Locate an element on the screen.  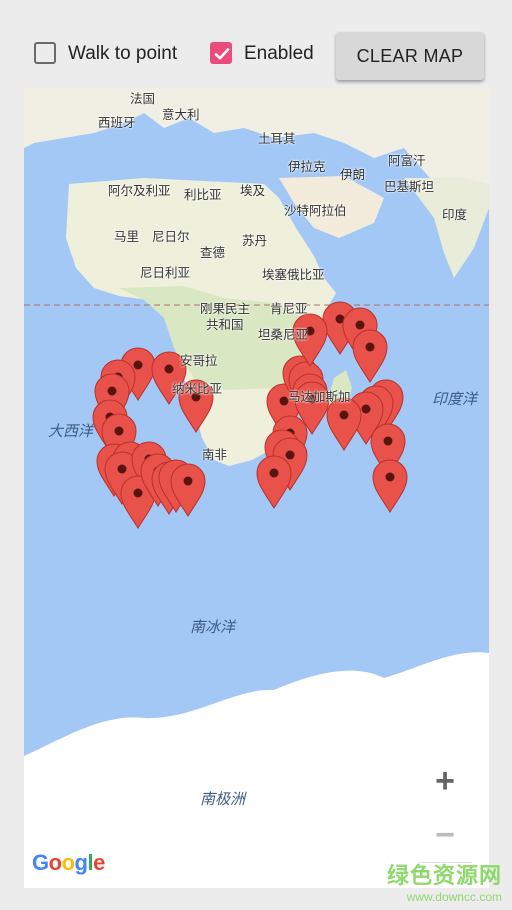
label-saudi: 沙特阿拉伯 is located at coordinates (315, 211).